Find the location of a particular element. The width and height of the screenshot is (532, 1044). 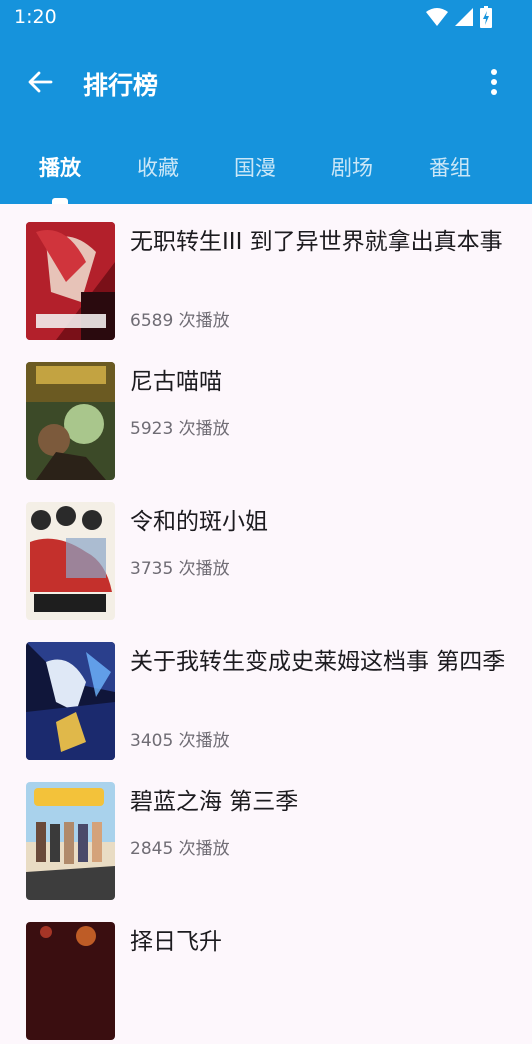

item-title: 关于我转生变成史莱姆这档事 第四季 is located at coordinates (318, 662).